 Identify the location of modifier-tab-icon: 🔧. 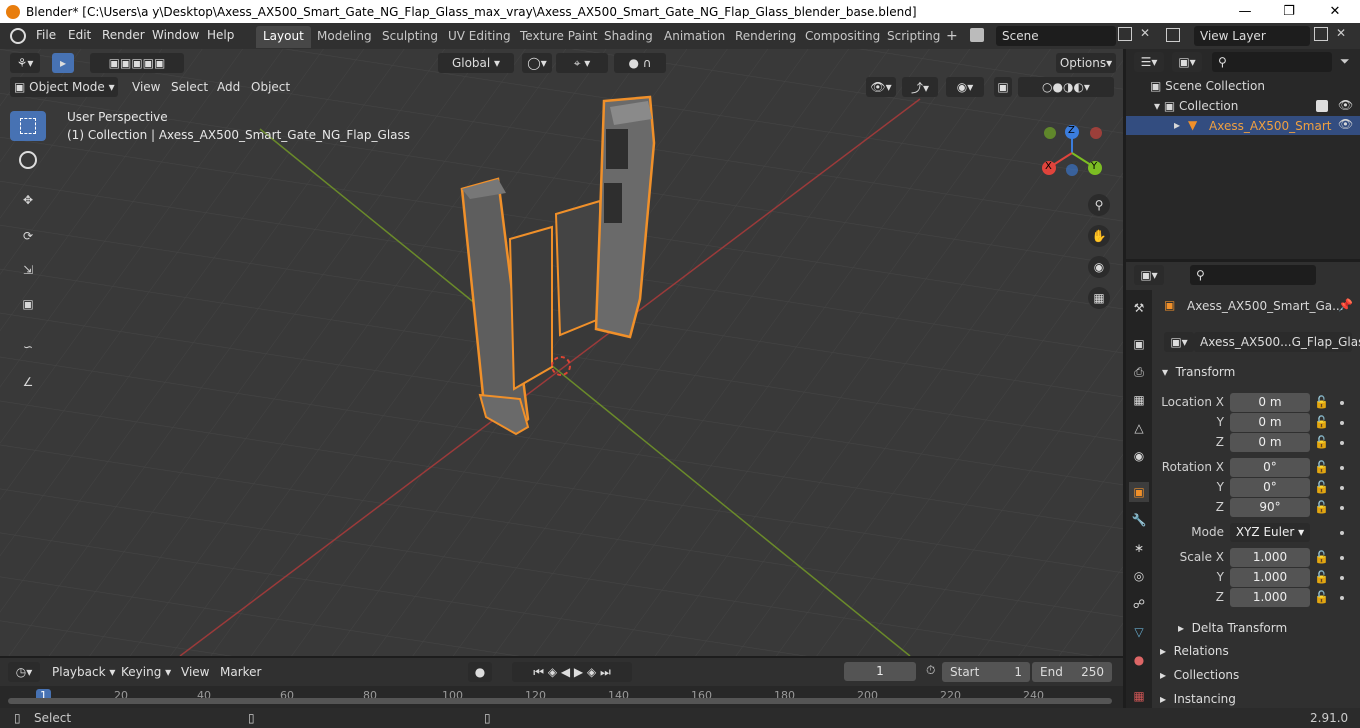
(1139, 520).